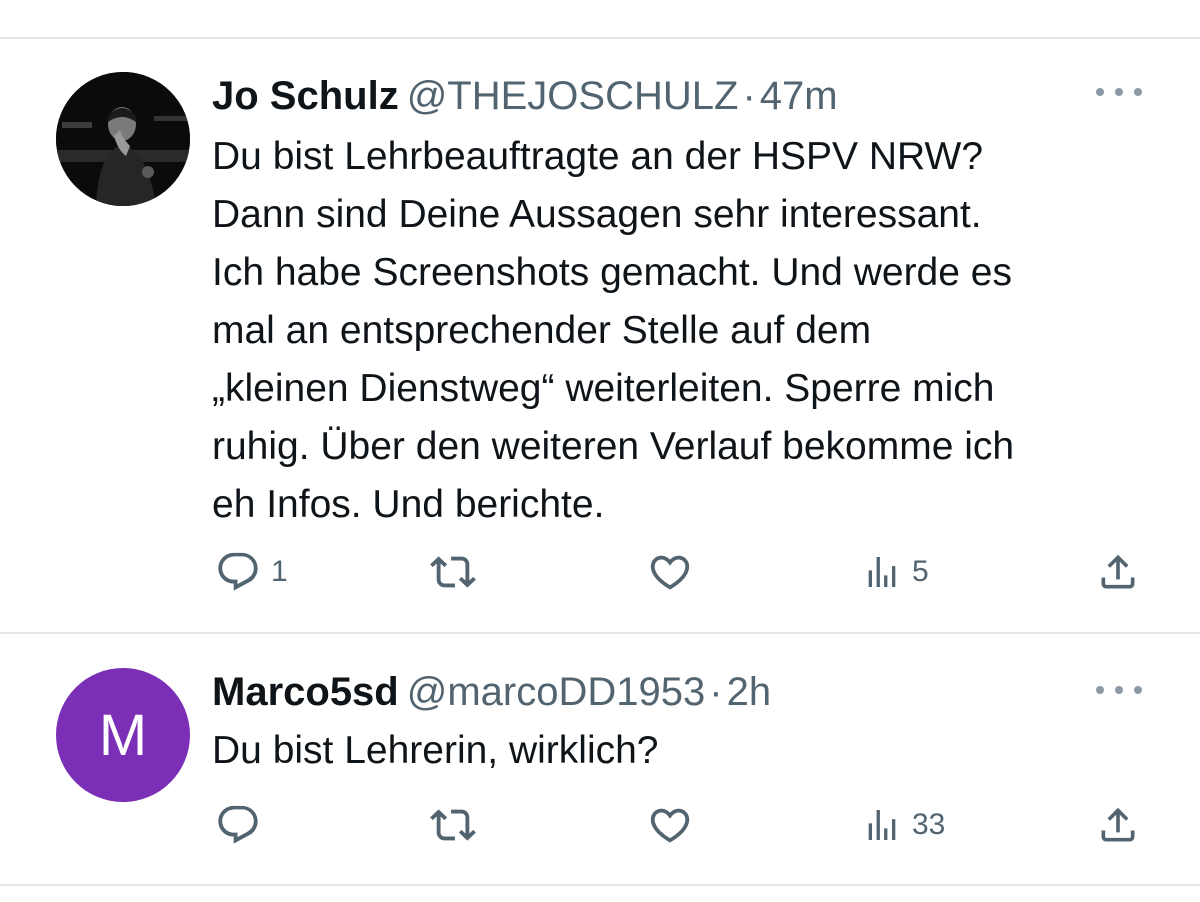 This screenshot has height=902, width=1200. I want to click on action-bar: 33, so click(600, 825).